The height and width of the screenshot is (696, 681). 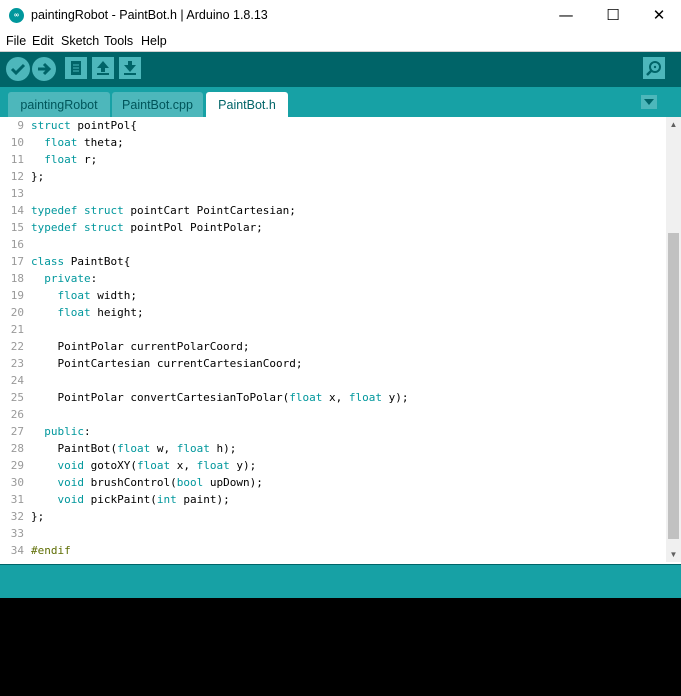 I want to click on save-button, so click(x=130, y=68).